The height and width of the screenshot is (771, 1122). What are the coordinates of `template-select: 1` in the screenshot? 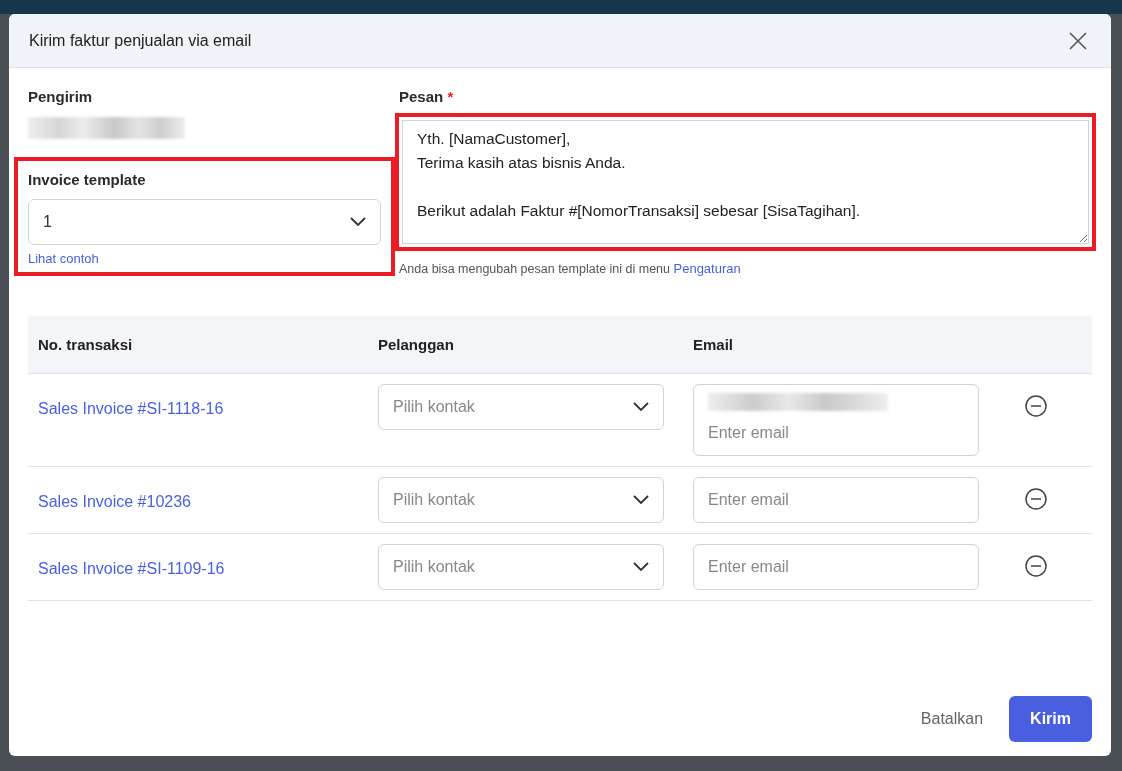 It's located at (204, 222).